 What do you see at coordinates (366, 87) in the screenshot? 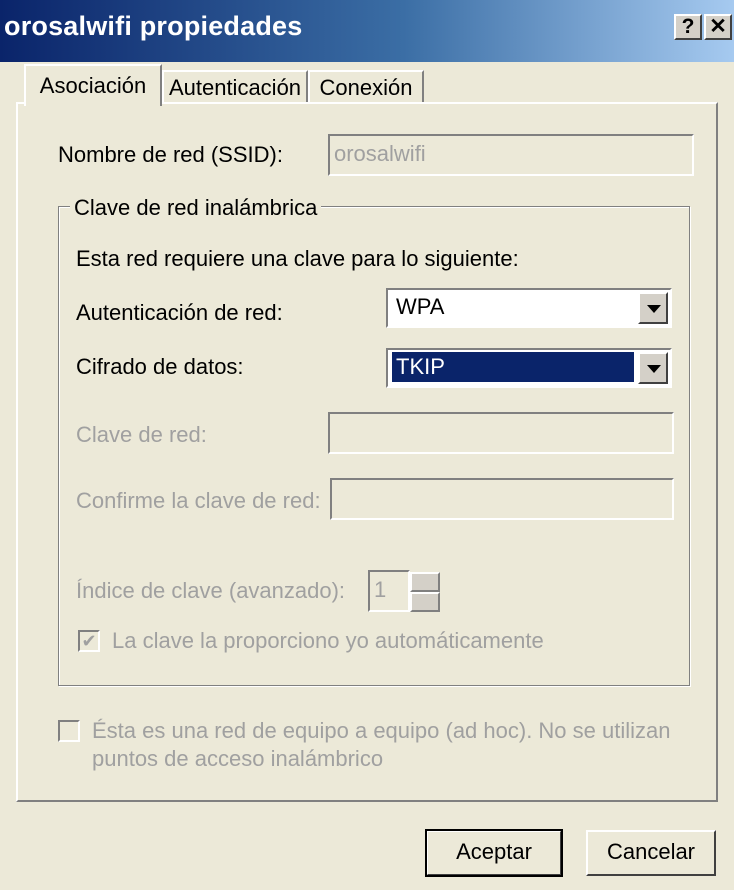
I see `tab-conexion: Conexión` at bounding box center [366, 87].